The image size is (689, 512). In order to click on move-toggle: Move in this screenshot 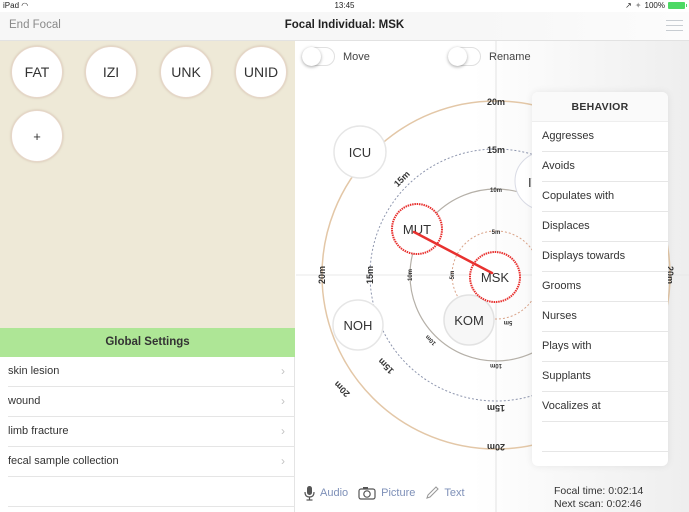, I will do `click(336, 56)`.